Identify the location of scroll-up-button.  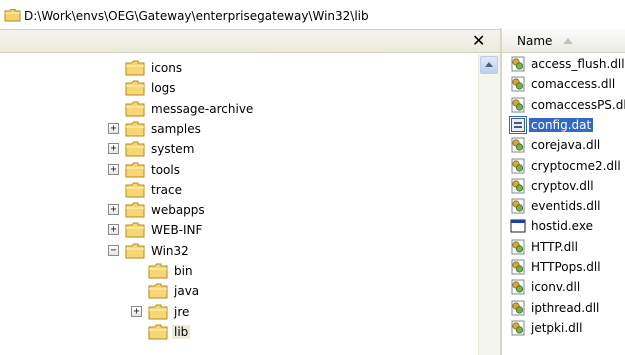
(489, 65).